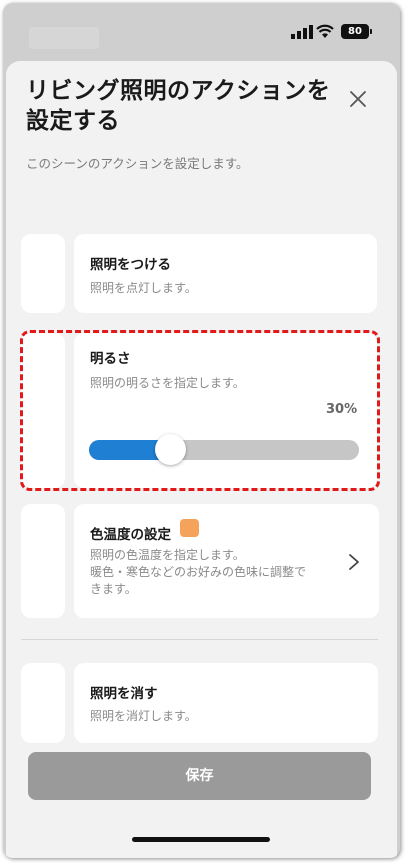 The width and height of the screenshot is (408, 863). What do you see at coordinates (137, 163) in the screenshot?
I see `sheet-subtitle: このシーンのアクションを設定します。` at bounding box center [137, 163].